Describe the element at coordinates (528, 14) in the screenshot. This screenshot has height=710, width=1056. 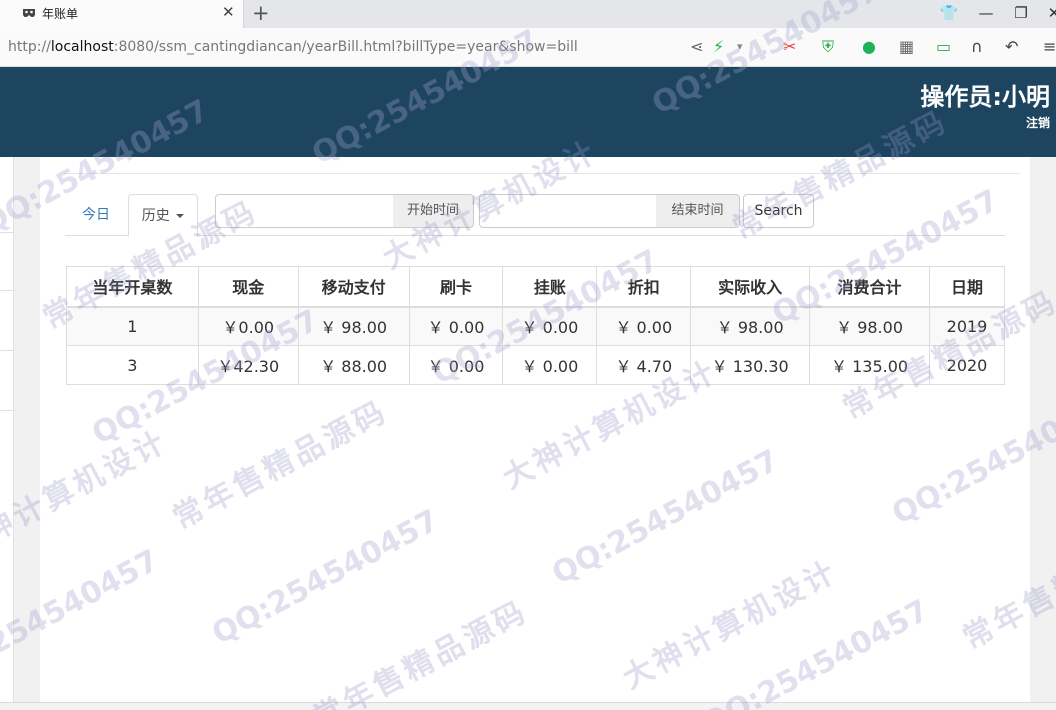
I see `browser-tab-strip: 年账单 ✕ + 👕 — ❐ ✕` at that location.